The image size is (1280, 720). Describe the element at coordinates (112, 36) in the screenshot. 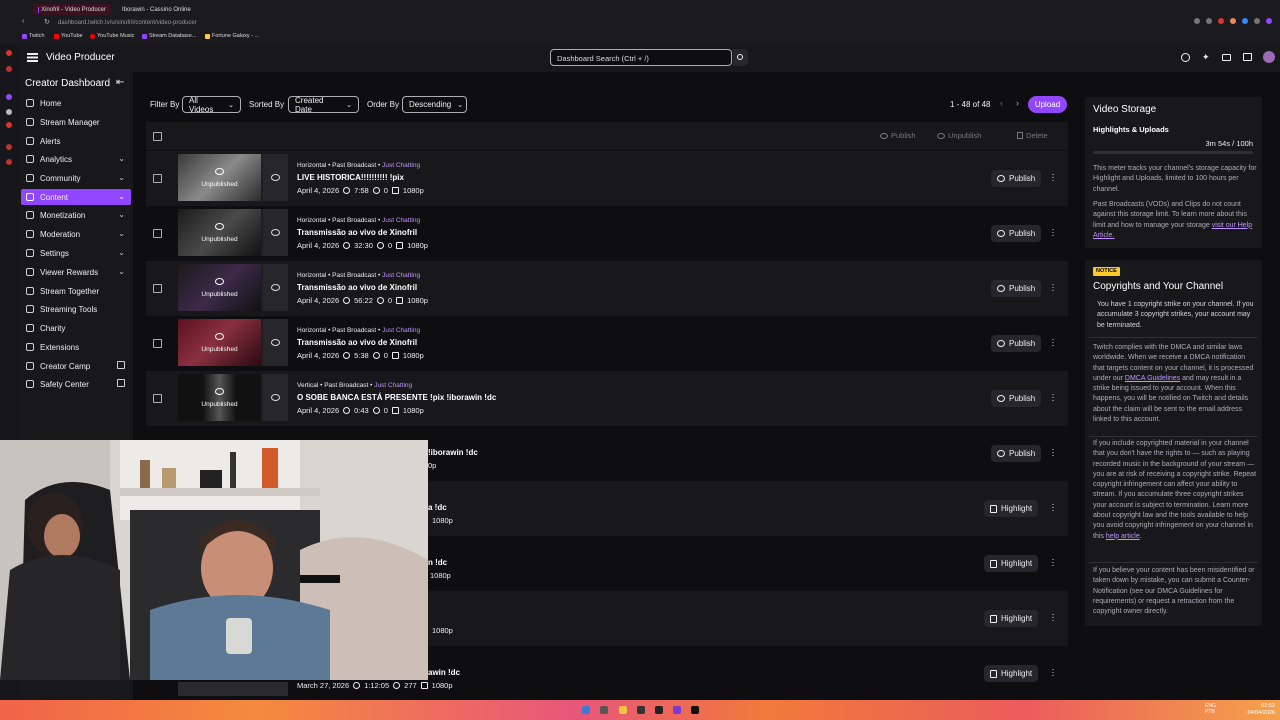

I see `bookmark-youtube-music: YouTube Music` at that location.